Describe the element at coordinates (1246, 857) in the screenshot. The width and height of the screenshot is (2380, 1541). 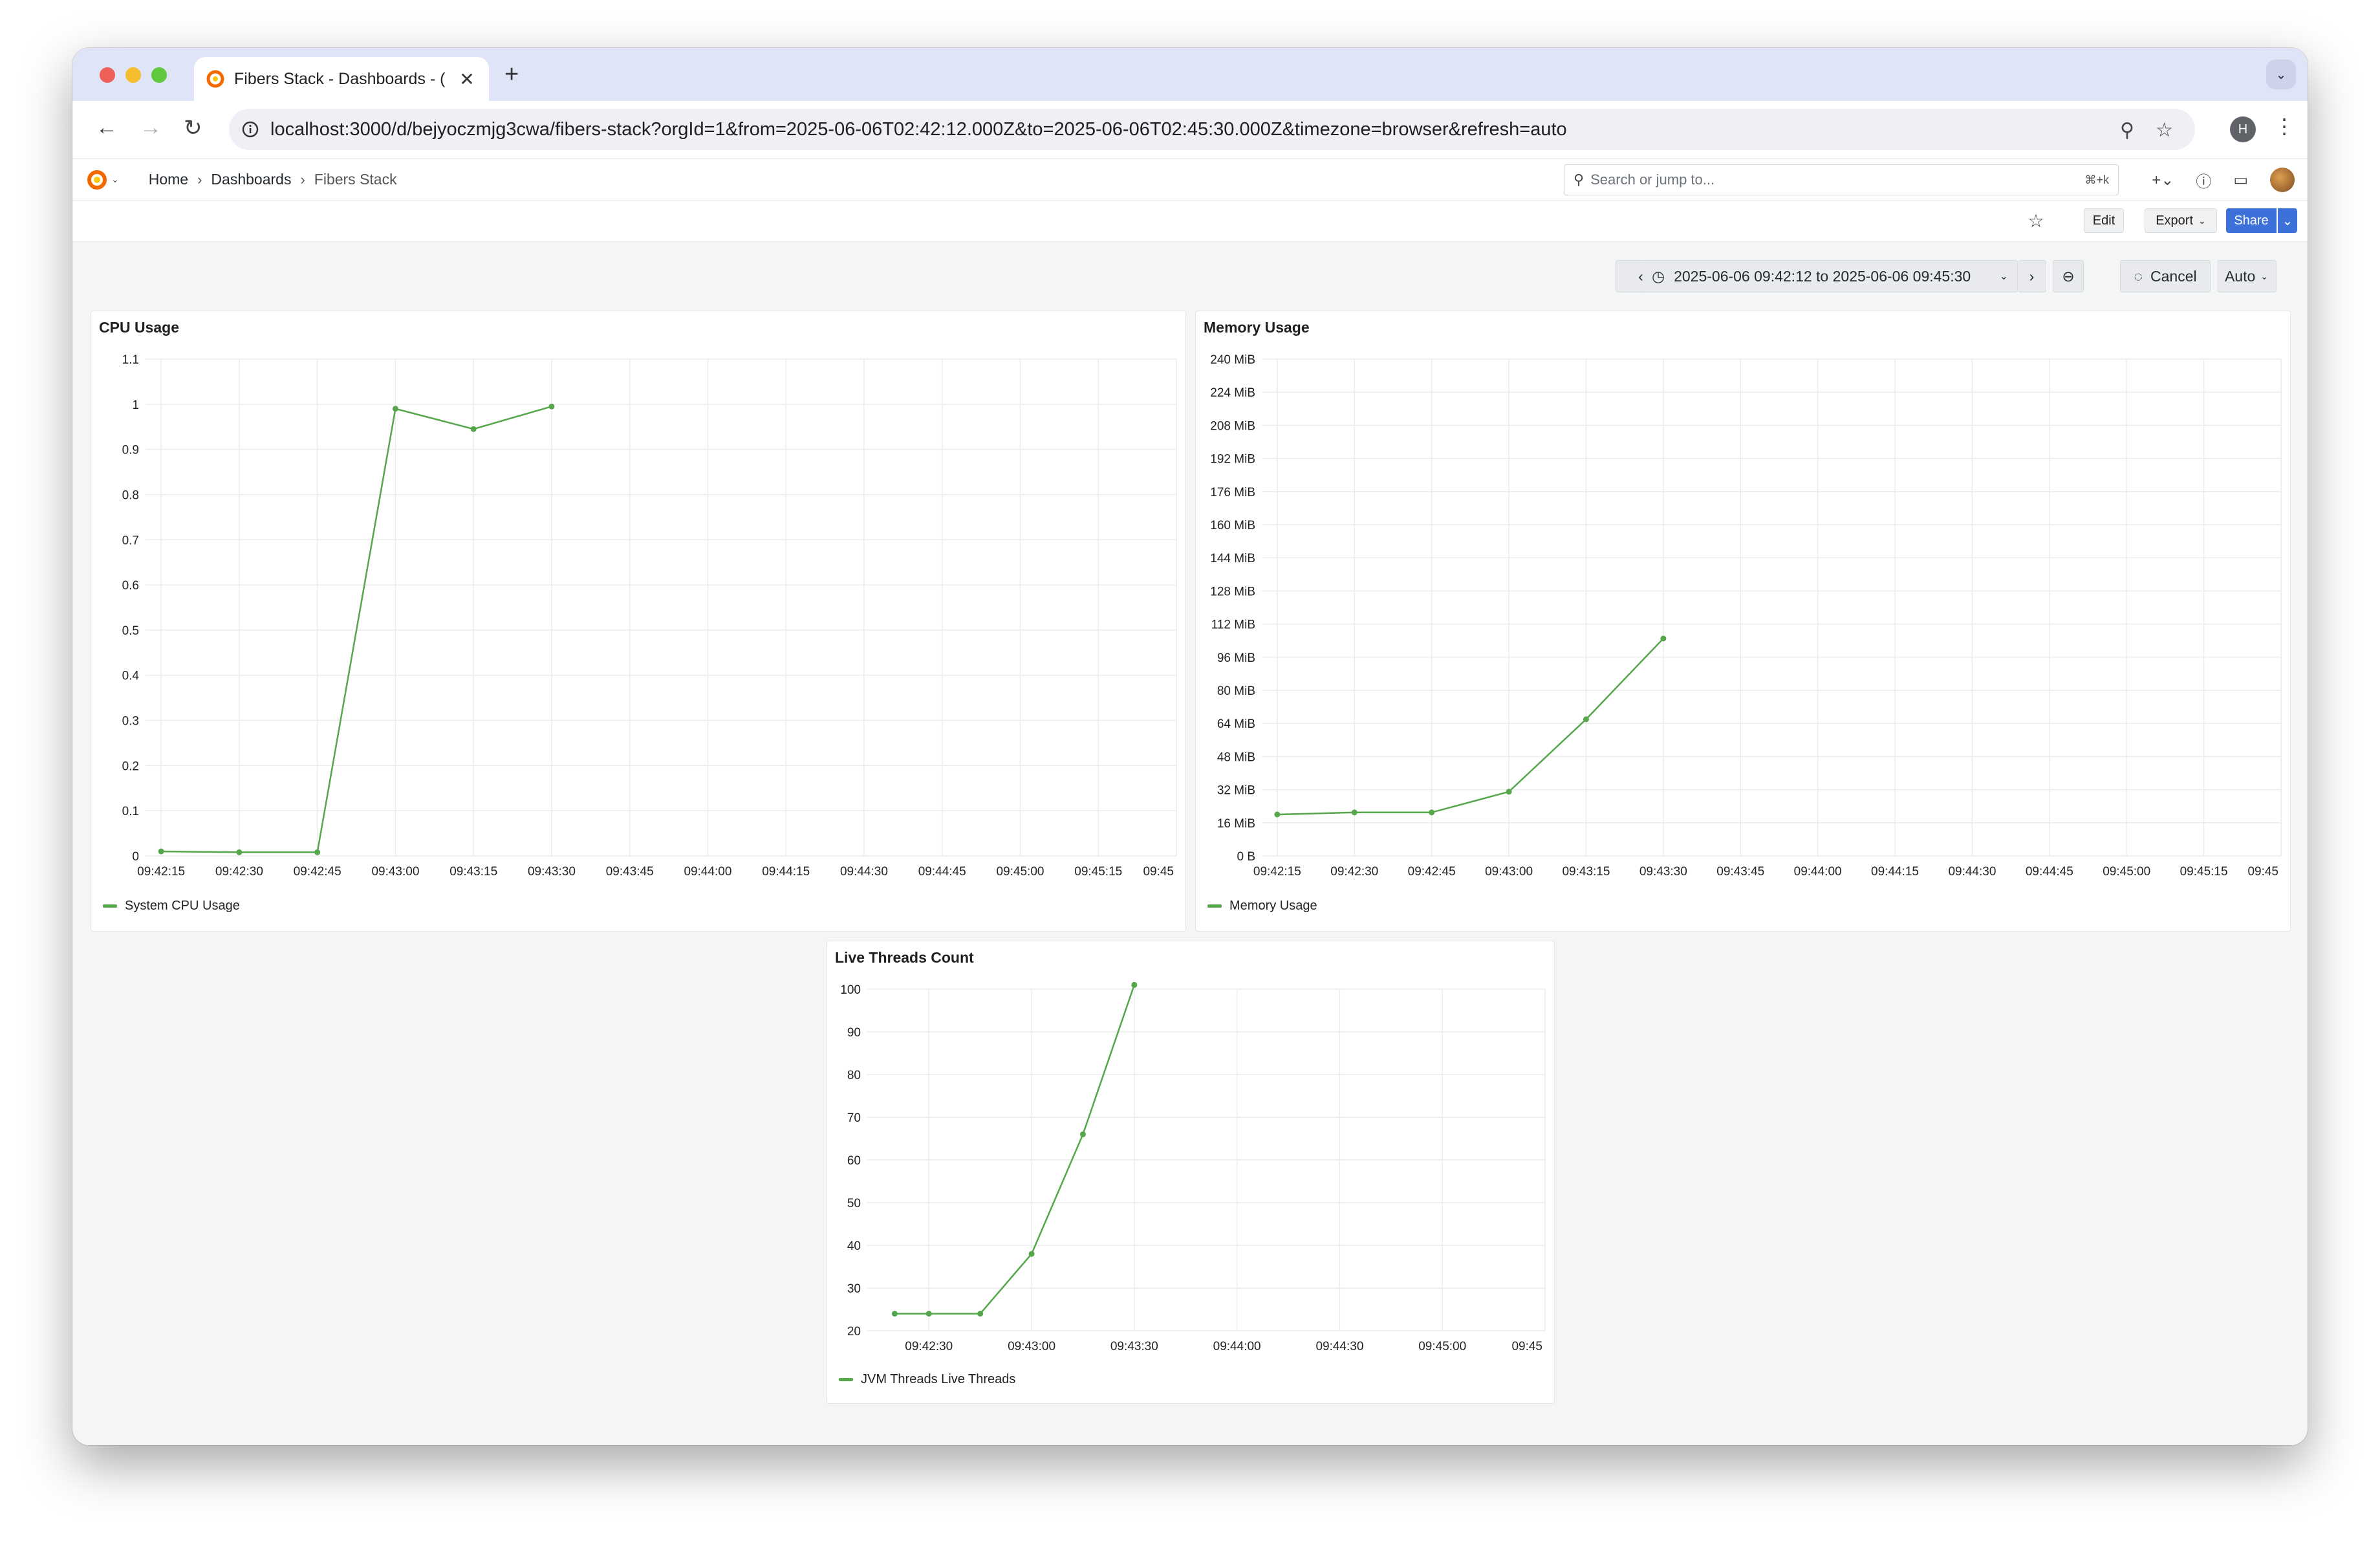
I see `y-tick-label: 0 B` at that location.